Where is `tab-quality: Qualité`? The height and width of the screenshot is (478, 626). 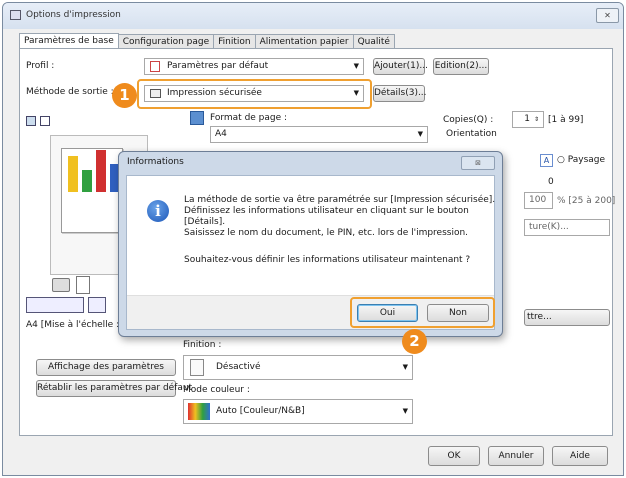
tab-quality: Qualité is located at coordinates (373, 41).